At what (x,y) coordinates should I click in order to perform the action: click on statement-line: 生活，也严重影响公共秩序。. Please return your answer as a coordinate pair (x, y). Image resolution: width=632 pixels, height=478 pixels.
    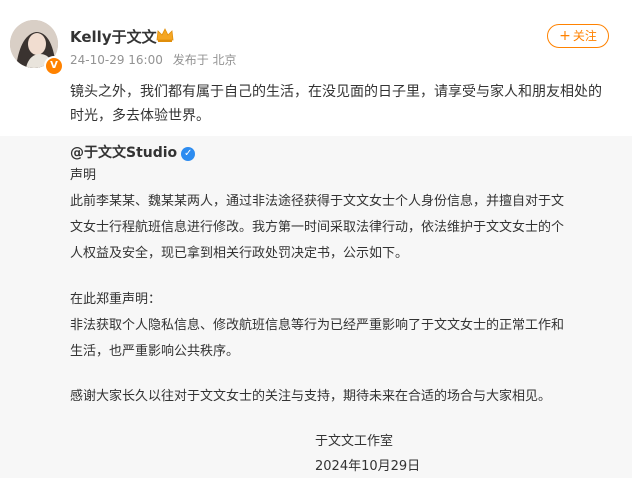
    Looking at the image, I should click on (155, 351).